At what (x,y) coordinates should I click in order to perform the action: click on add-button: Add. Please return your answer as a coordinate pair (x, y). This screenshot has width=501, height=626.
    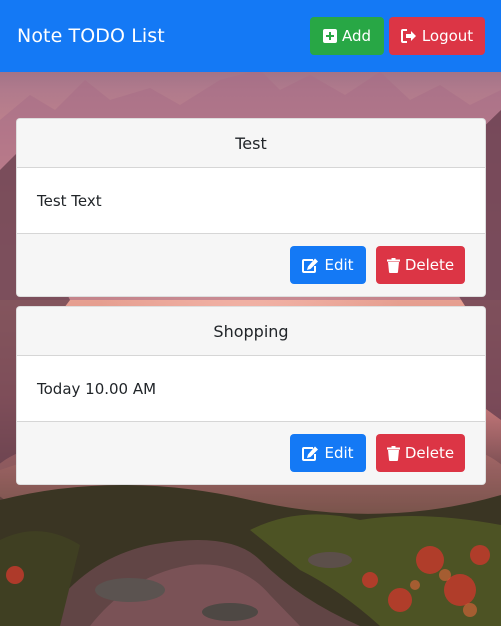
    Looking at the image, I should click on (347, 36).